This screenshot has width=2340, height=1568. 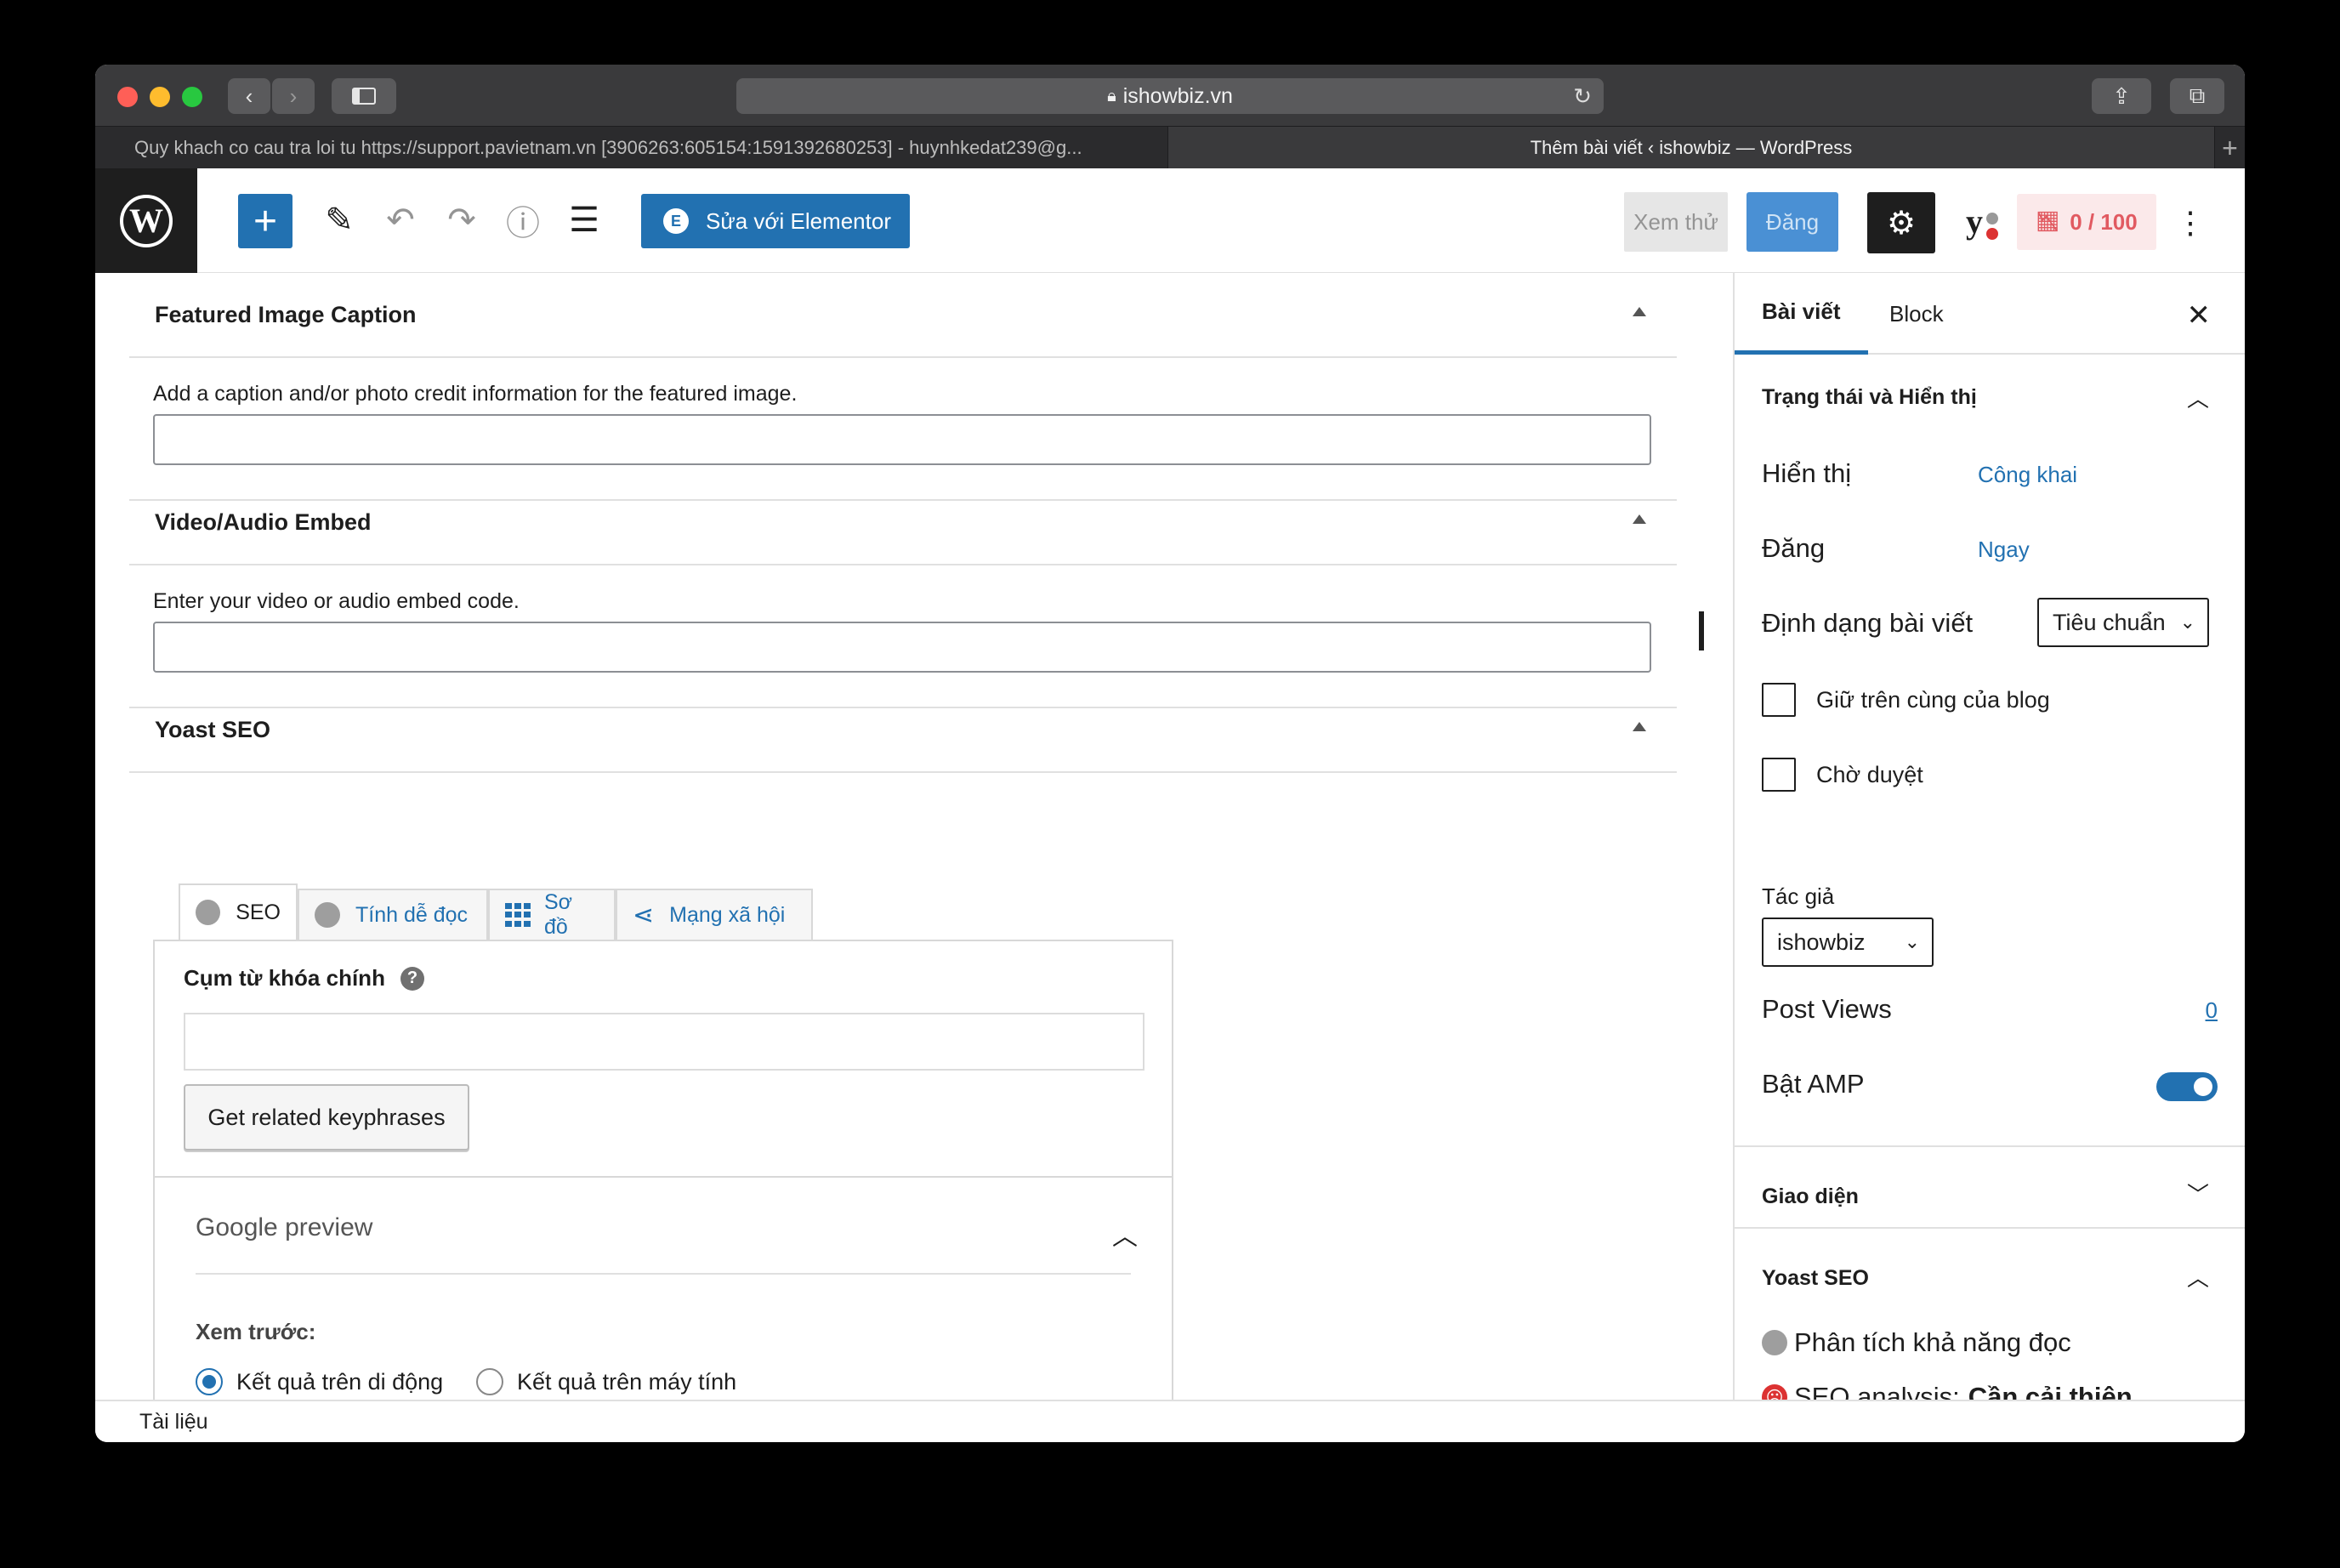 I want to click on yoast-panel-header: Yoast SEO, so click(x=903, y=730).